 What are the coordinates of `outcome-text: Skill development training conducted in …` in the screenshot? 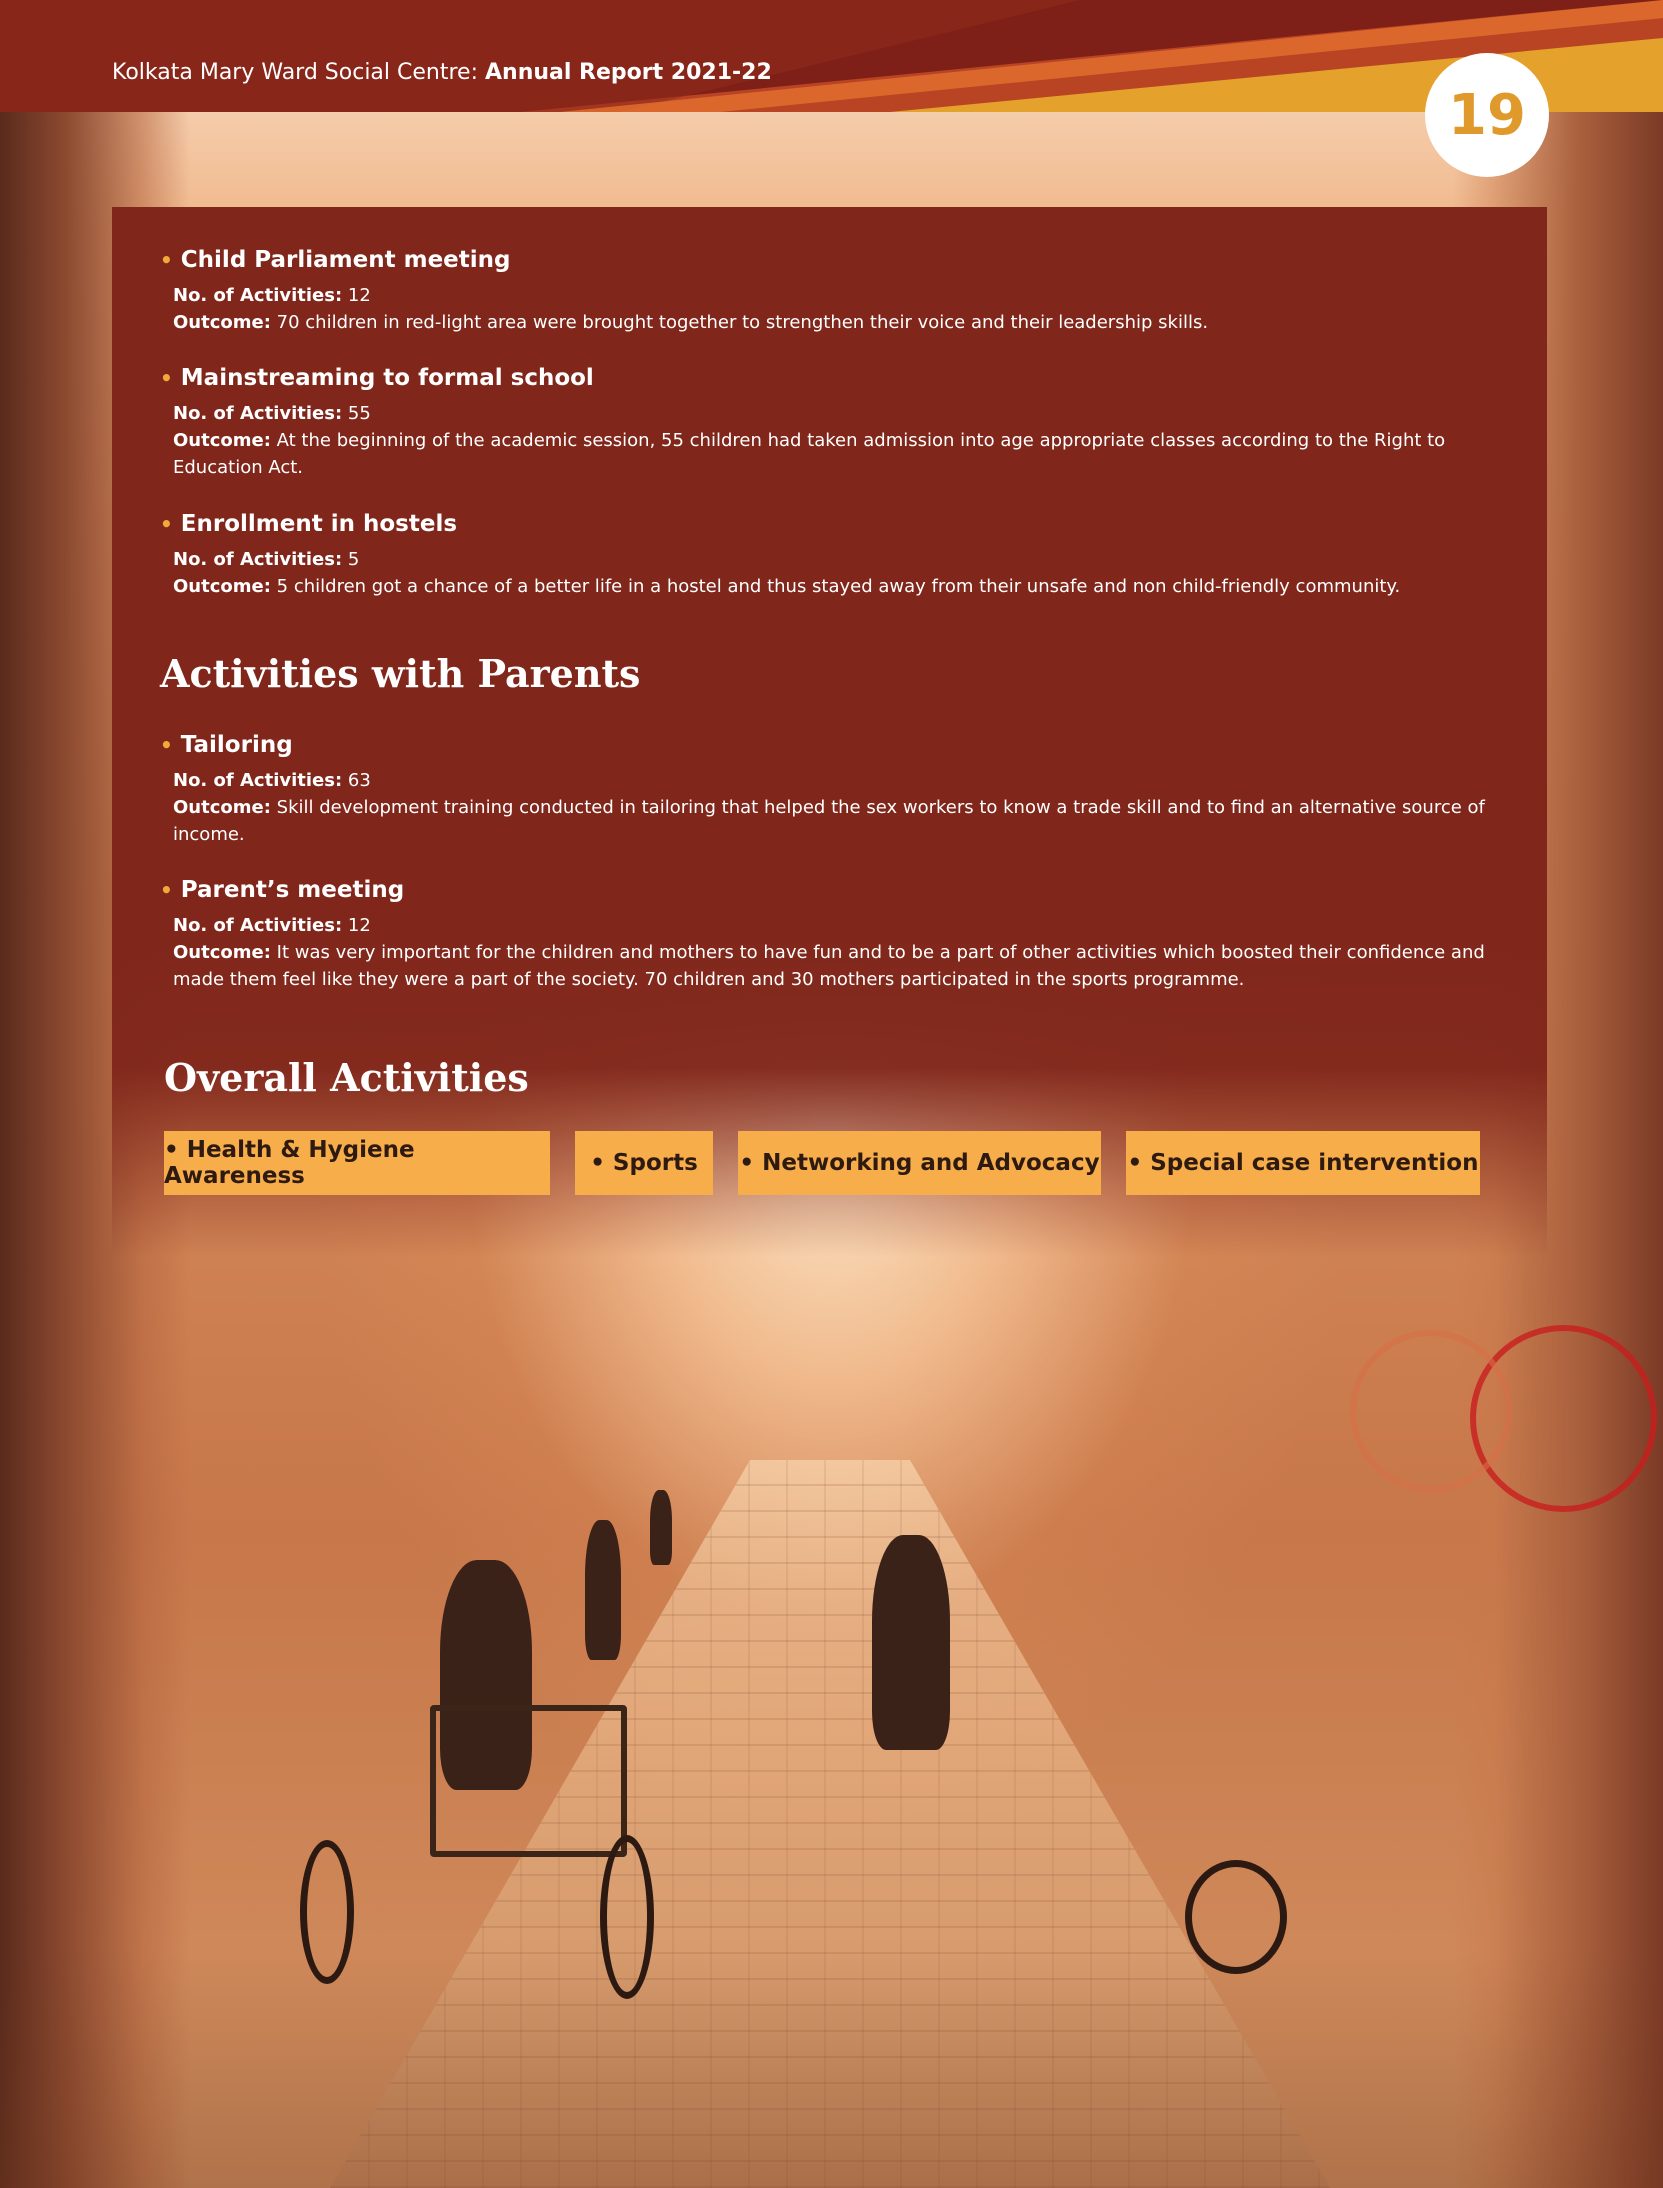 It's located at (829, 821).